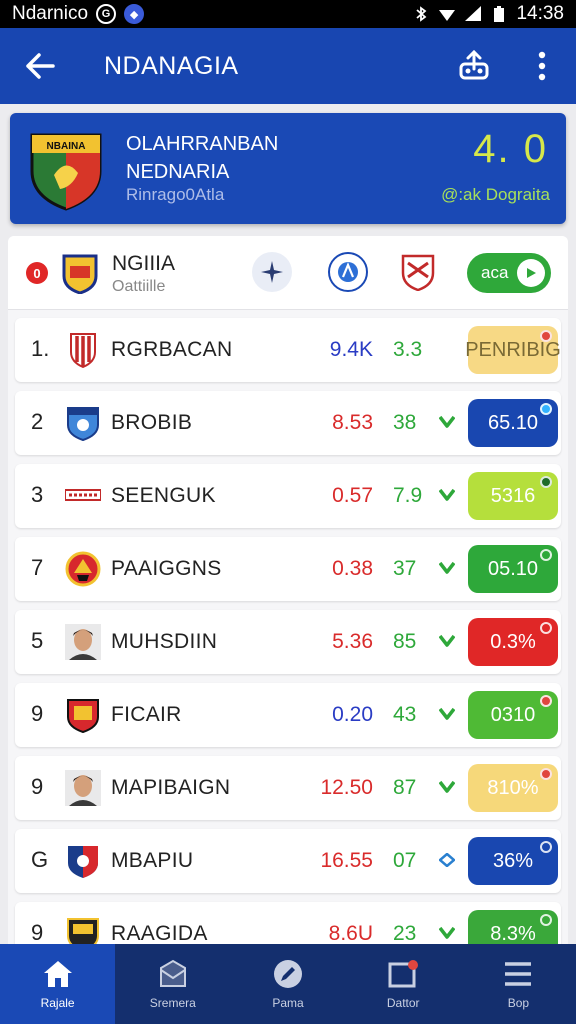 This screenshot has height=1024, width=576. Describe the element at coordinates (134, 14) in the screenshot. I see `app-badge-icon: ◆` at that location.